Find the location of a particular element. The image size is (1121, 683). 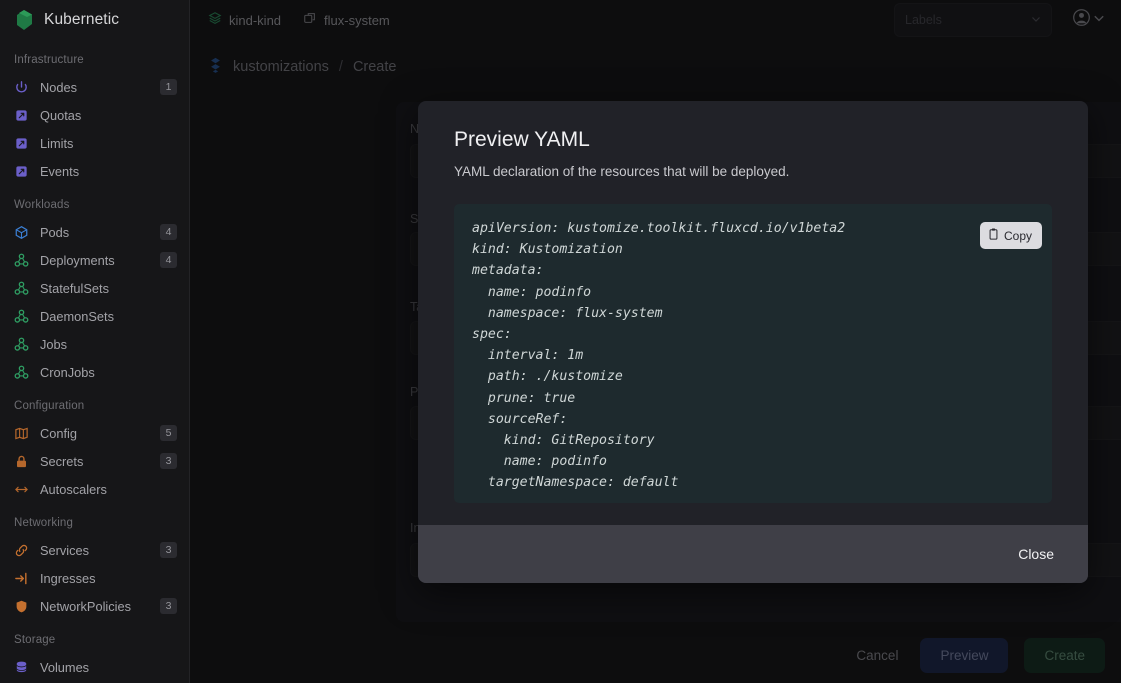

arrows-horizontal-icon is located at coordinates (21, 489).